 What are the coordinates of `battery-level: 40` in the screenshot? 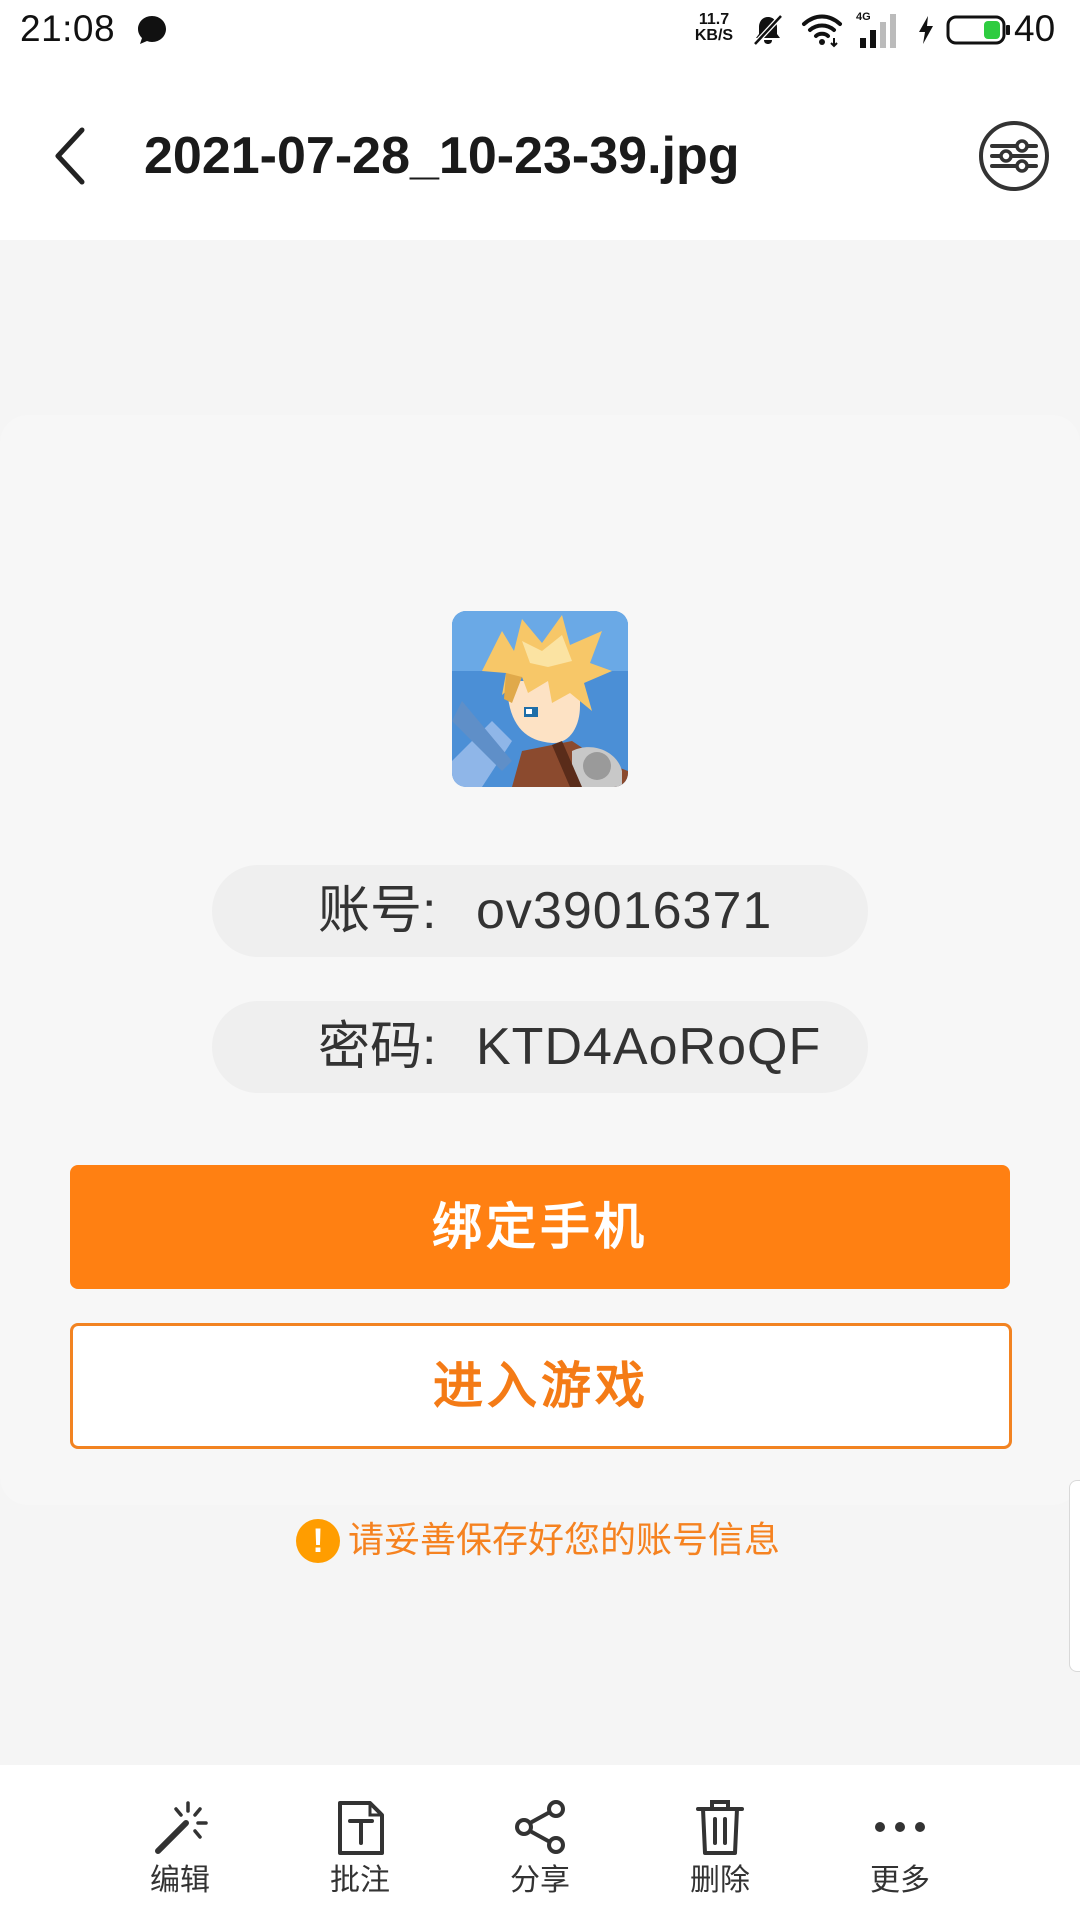 It's located at (1035, 28).